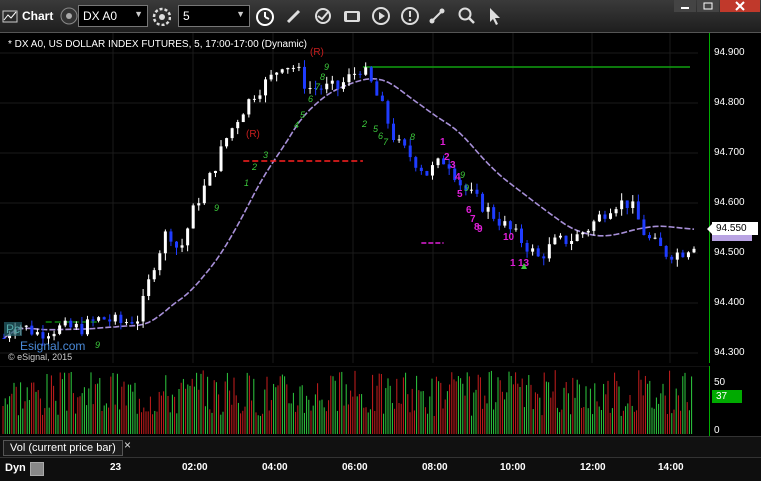 The width and height of the screenshot is (761, 481). I want to click on time-tick-label: 23, so click(116, 467).